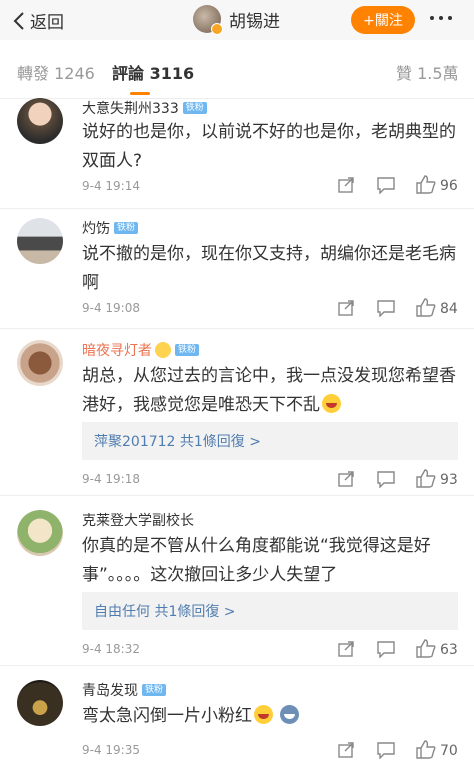 This screenshot has width=474, height=760. I want to click on reply-preview: 萍聚201712 共1條回復 >, so click(270, 441).